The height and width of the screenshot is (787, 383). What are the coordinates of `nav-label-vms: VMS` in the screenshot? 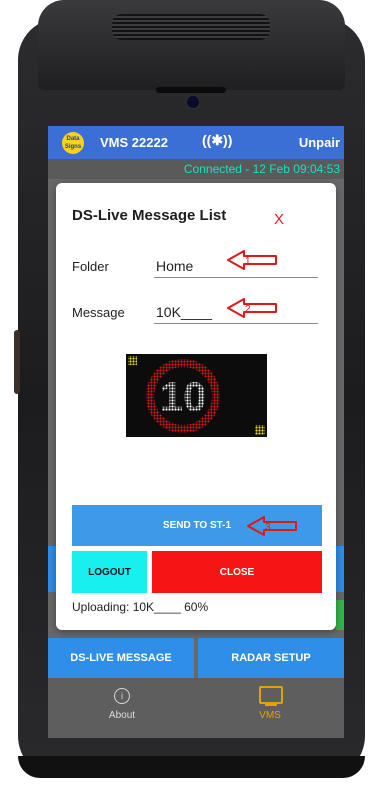 It's located at (270, 715).